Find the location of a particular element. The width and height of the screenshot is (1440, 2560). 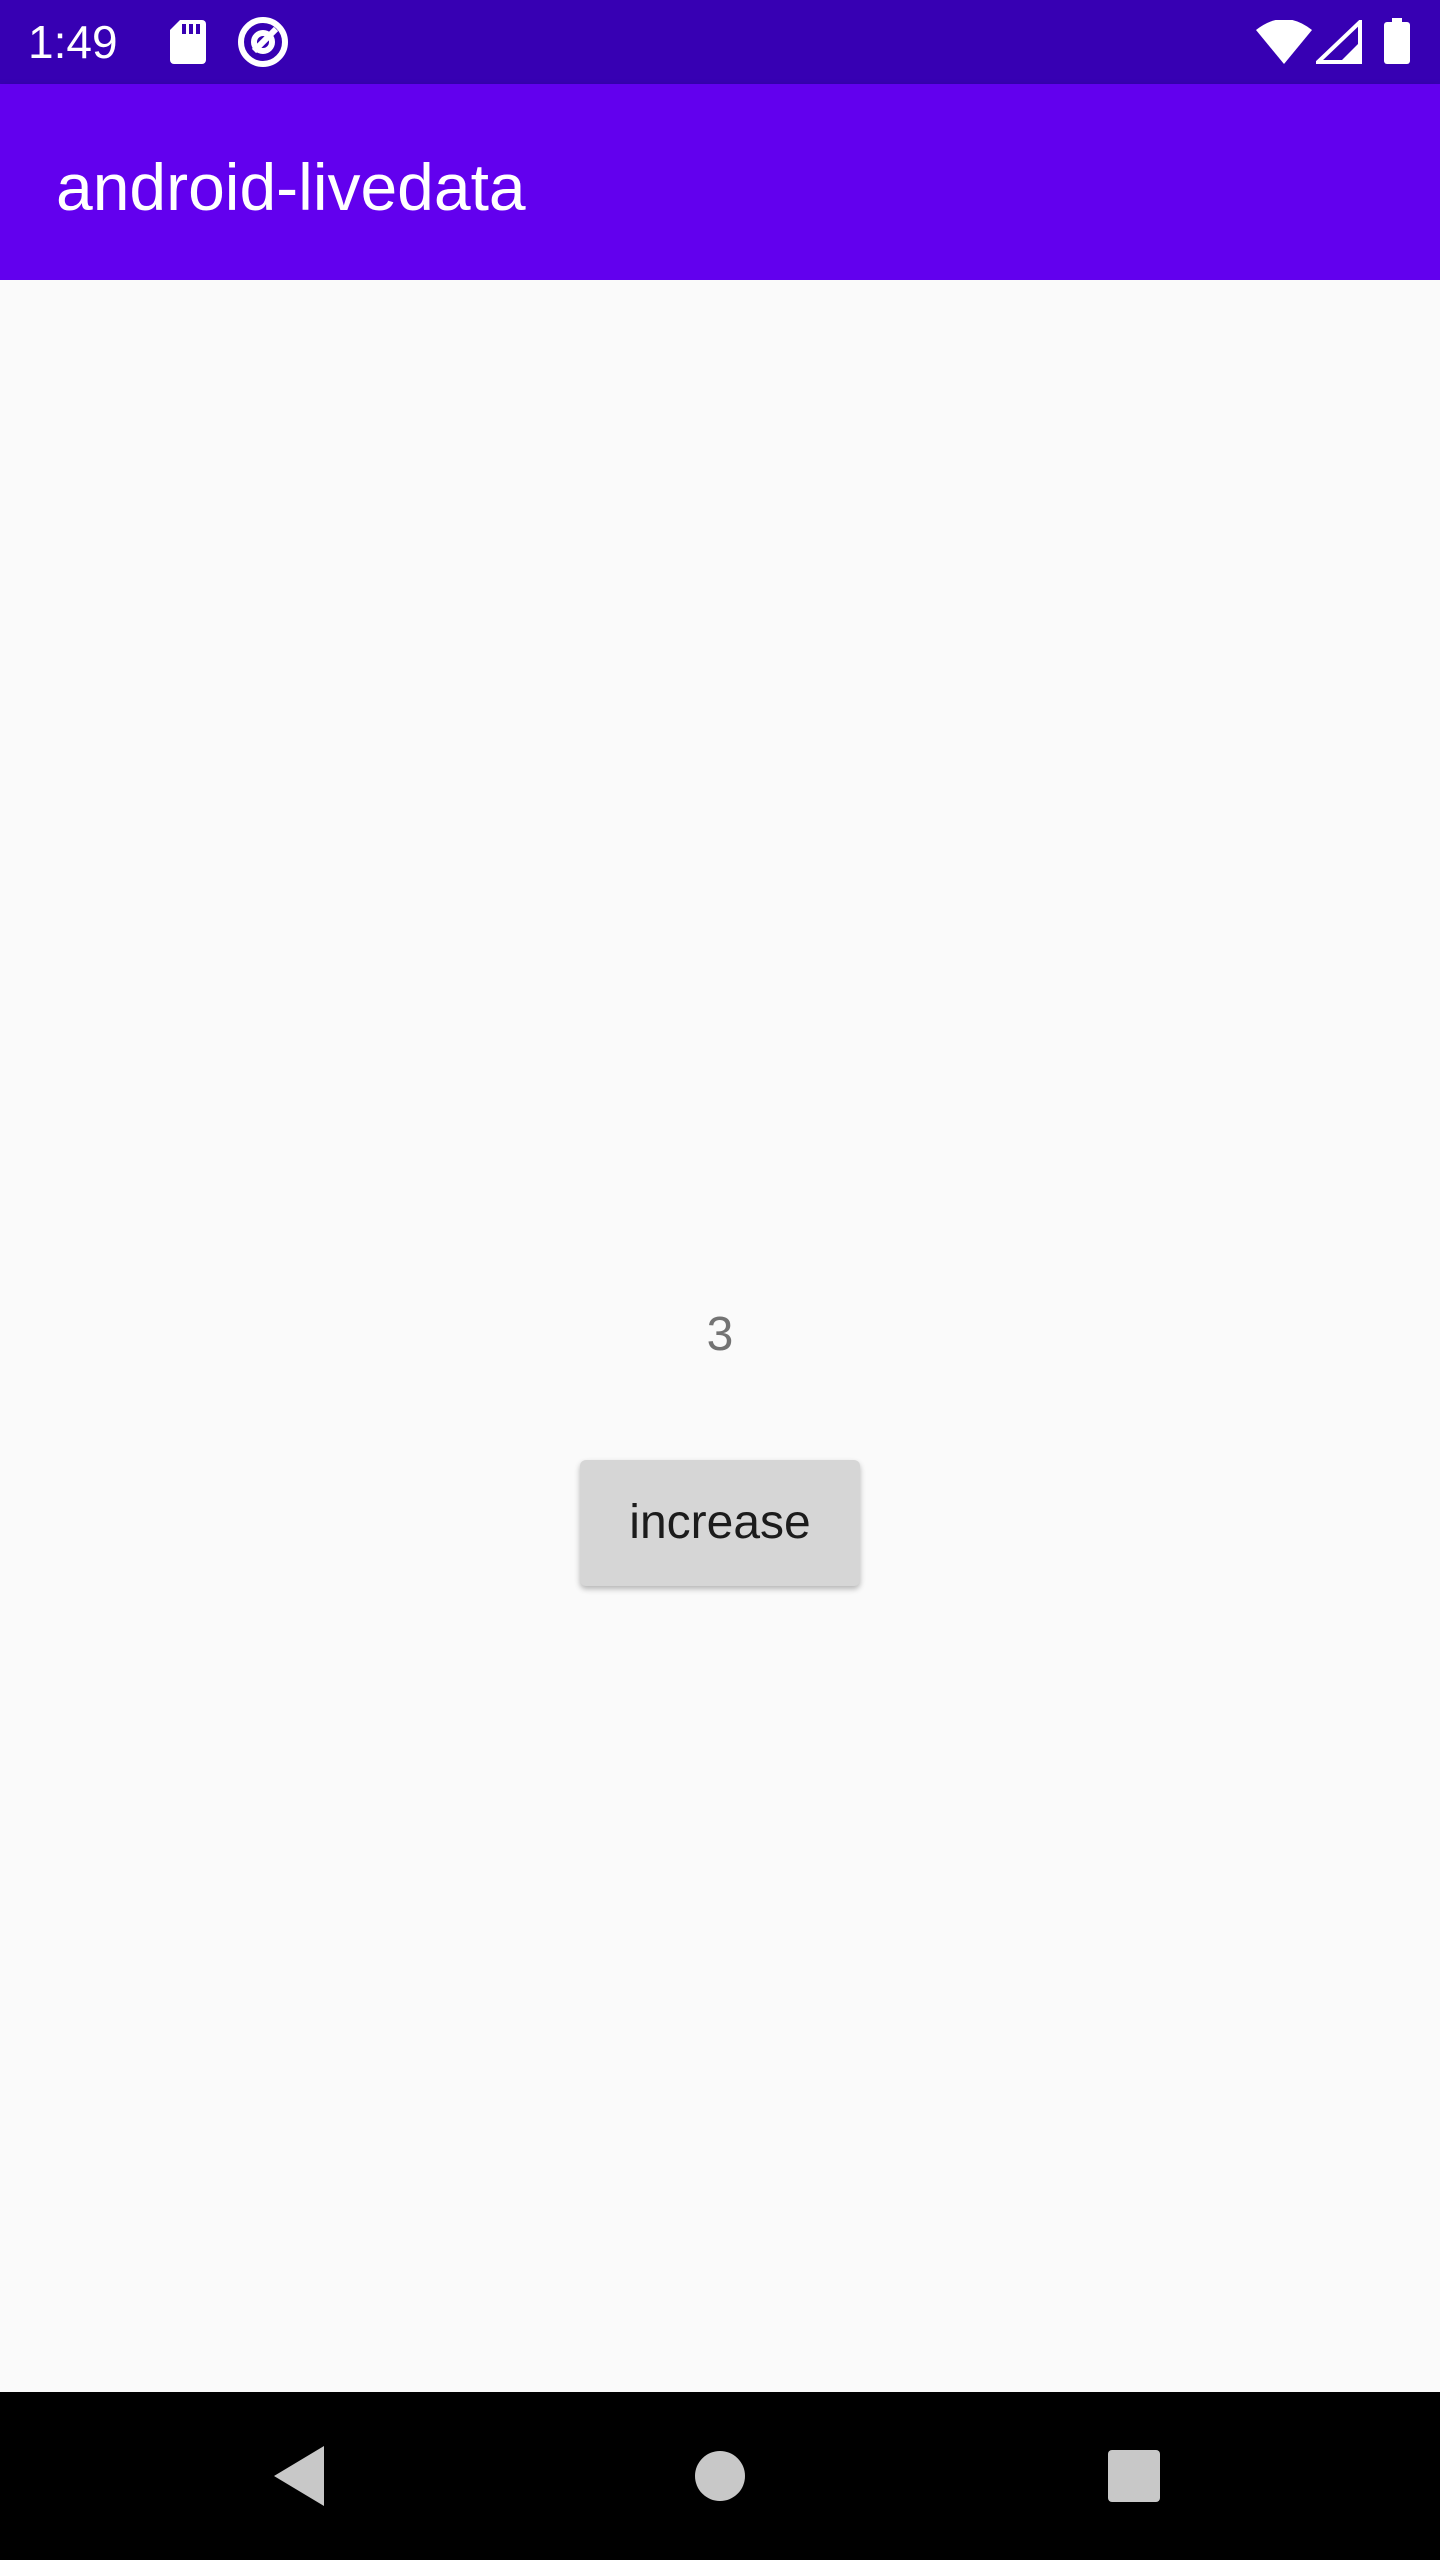

increase-button: increase is located at coordinates (720, 1523).